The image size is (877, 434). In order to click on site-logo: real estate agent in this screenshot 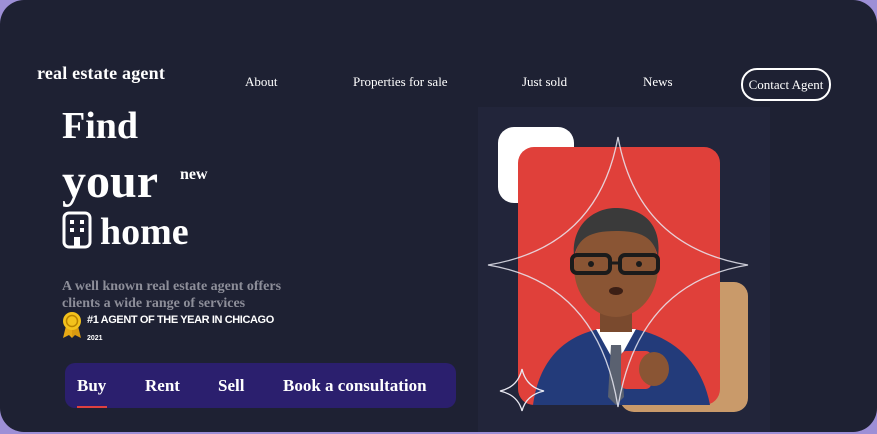, I will do `click(101, 73)`.